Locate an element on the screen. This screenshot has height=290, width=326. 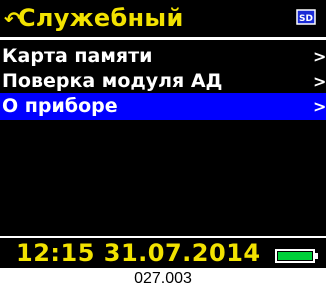
page-title: Служебный is located at coordinates (101, 18).